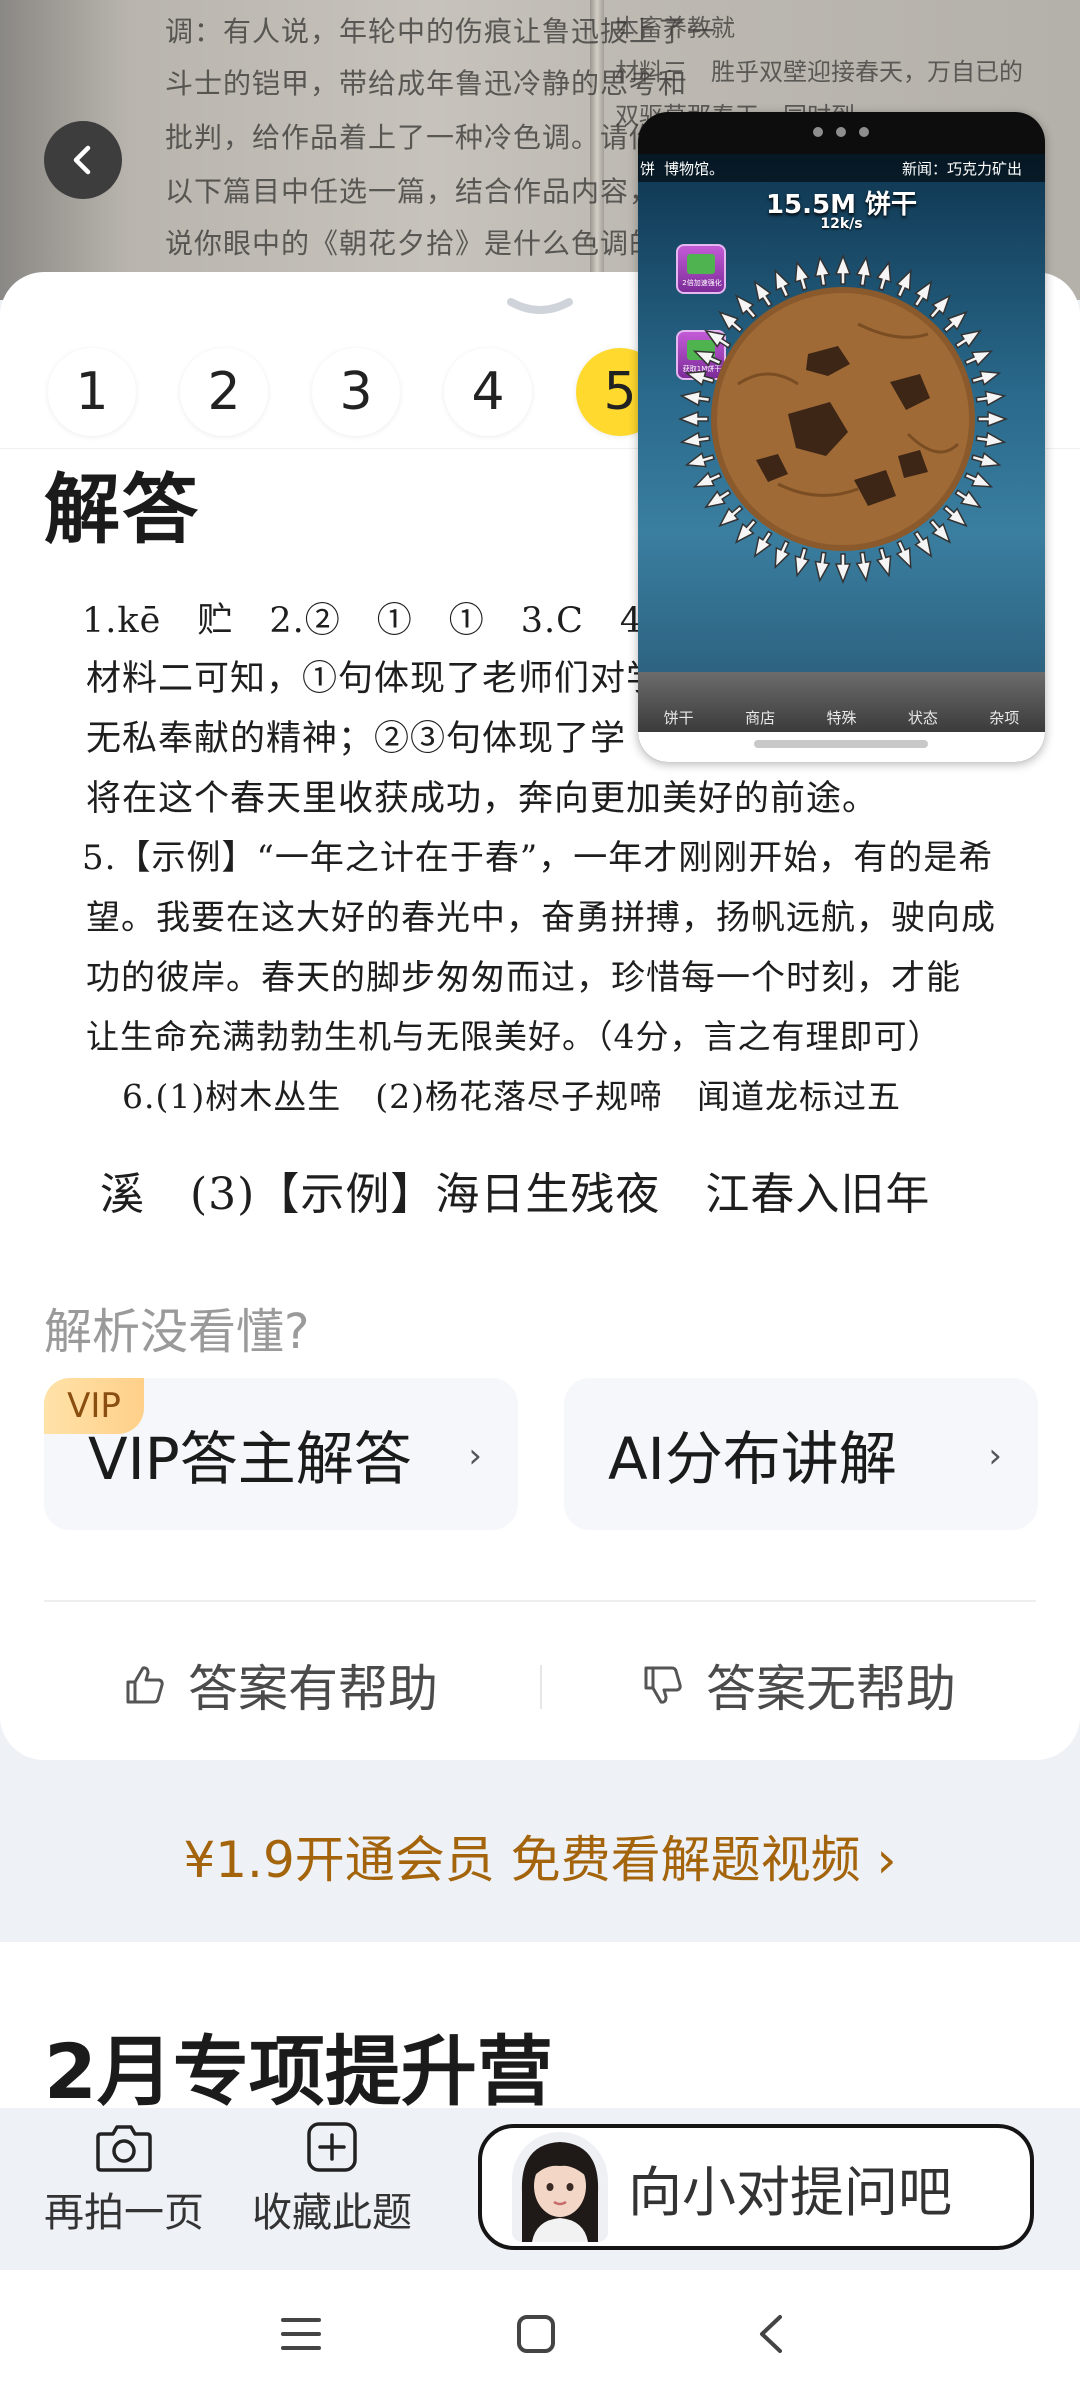 This screenshot has height=2400, width=1080. Describe the element at coordinates (374, 679) in the screenshot. I see `answer-line: 材料二可知，①句体现了老师们对学` at that location.